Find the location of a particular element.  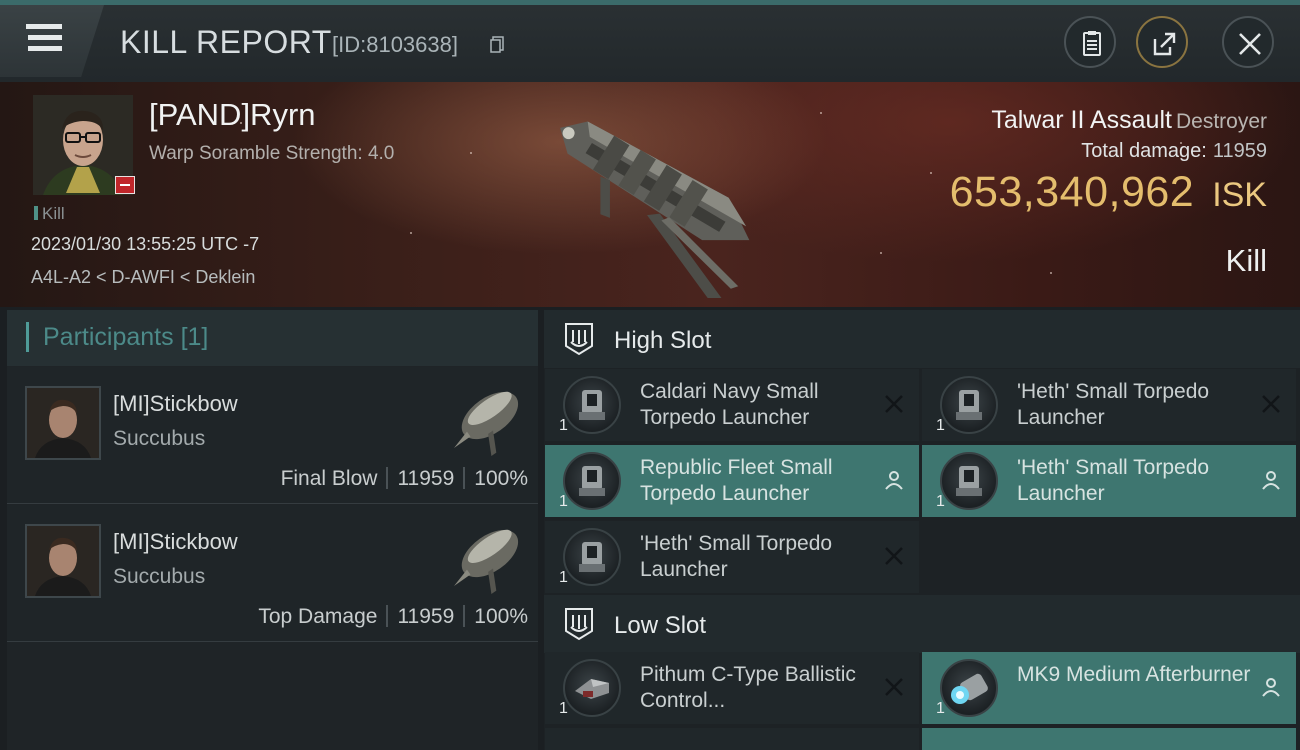

isk-loss: 653,340,962 ISK is located at coordinates (1108, 192).